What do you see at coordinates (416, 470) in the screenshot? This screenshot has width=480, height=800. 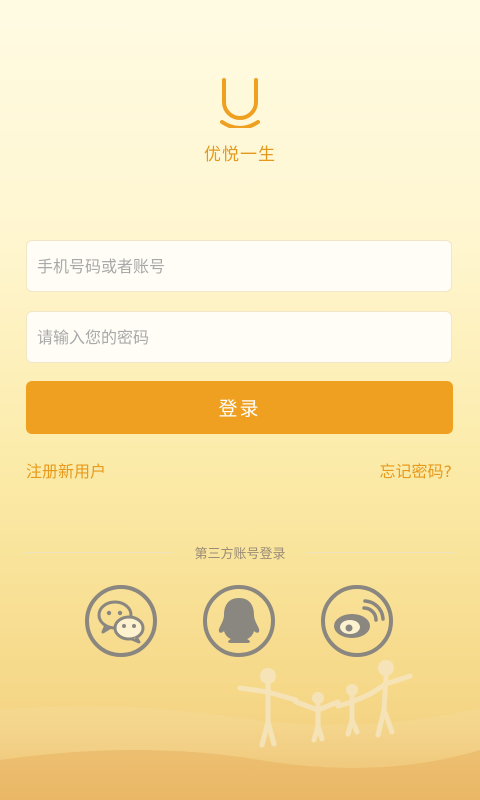 I see `forgot-password-link: 忘记密码?` at bounding box center [416, 470].